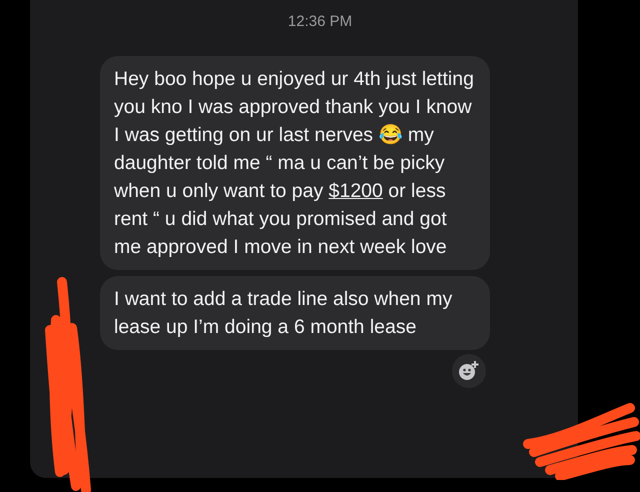  What do you see at coordinates (320, 22) in the screenshot?
I see `message-timestamp: 12:36 PM` at bounding box center [320, 22].